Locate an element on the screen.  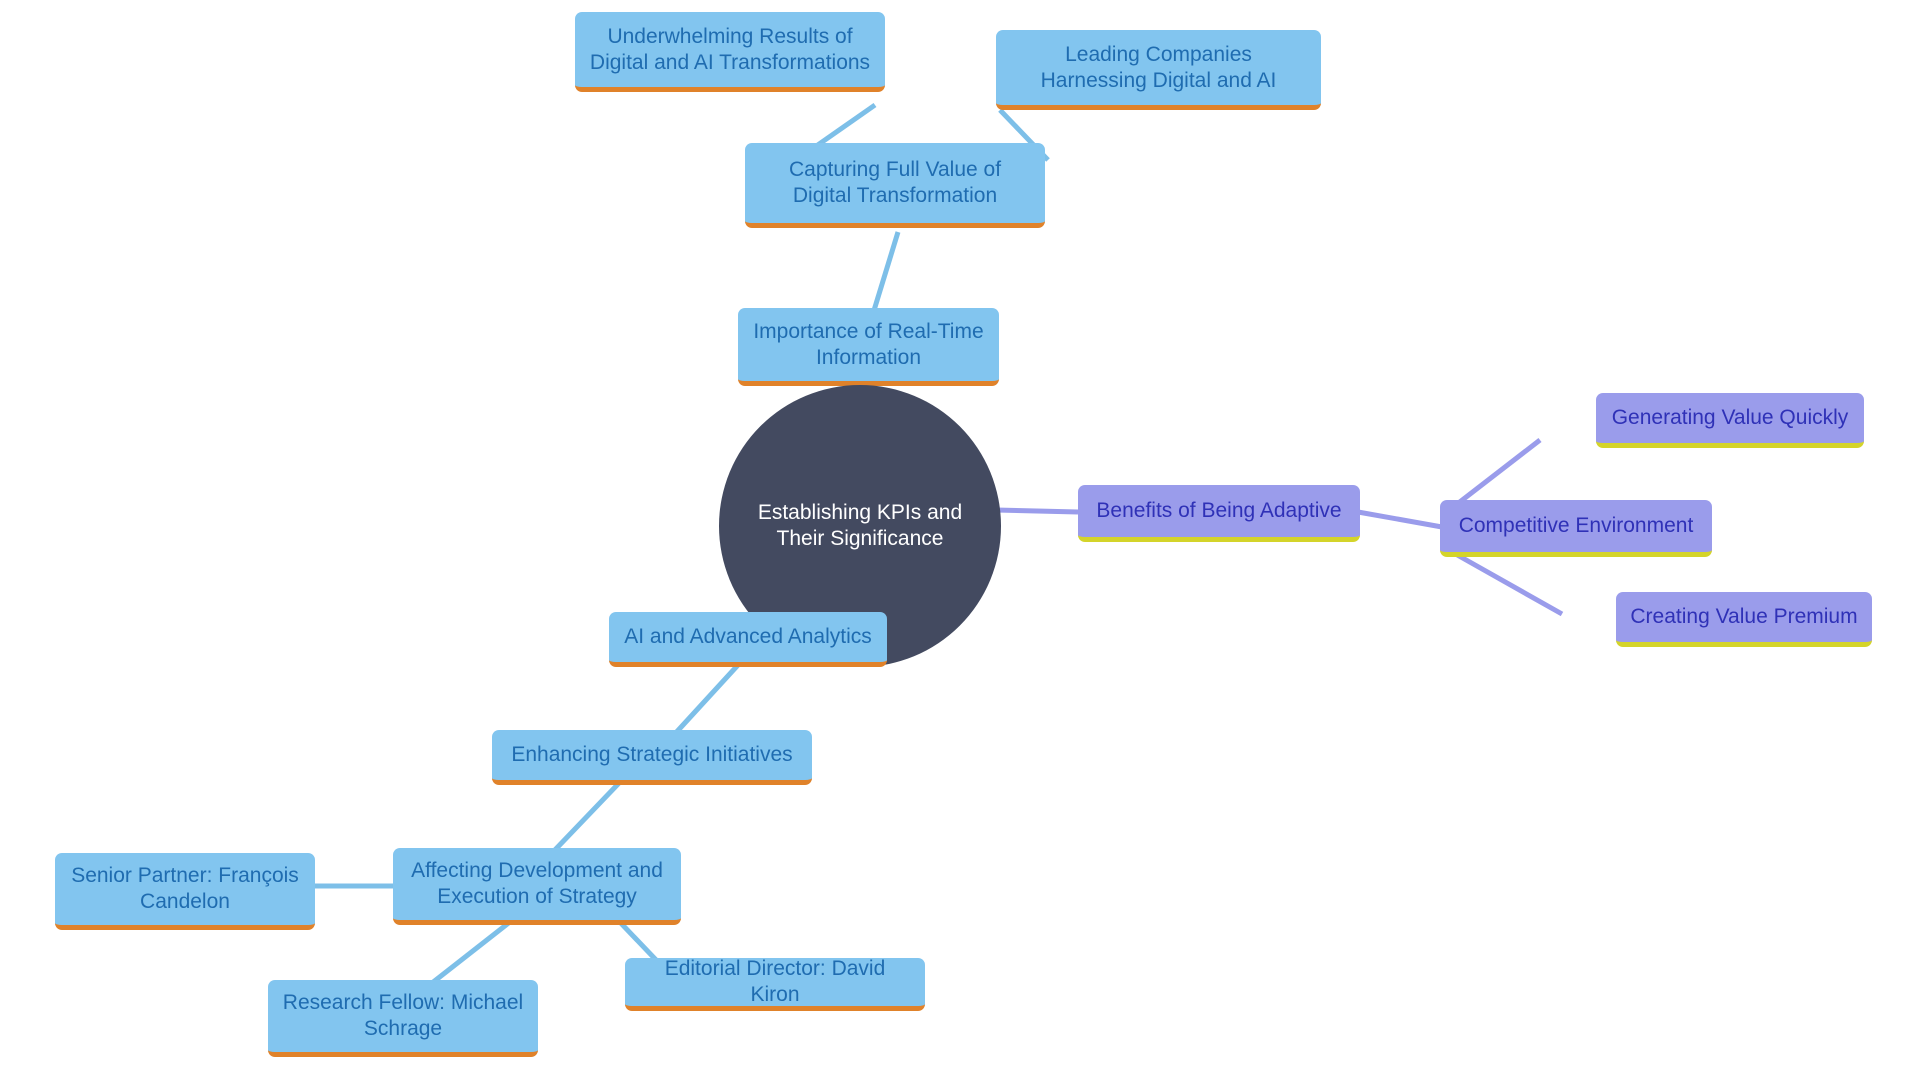
edge-enhancing-affecting is located at coordinates (586, 817).